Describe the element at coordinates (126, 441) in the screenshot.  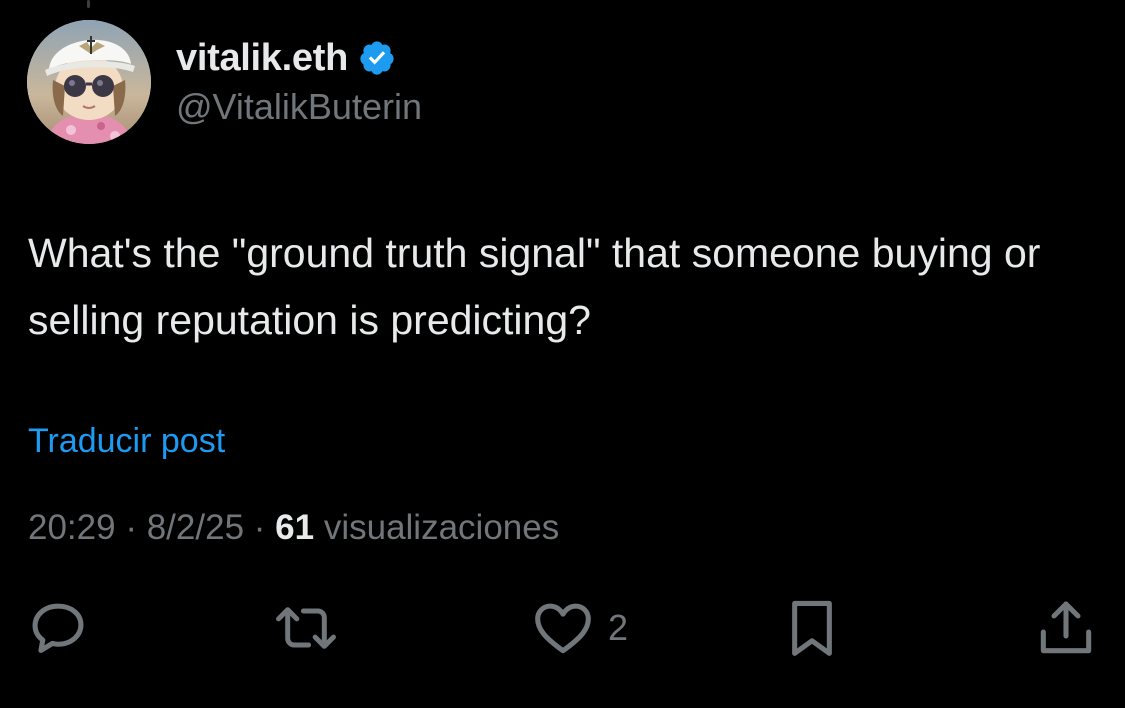
I see `translate-post-link: Traducir post` at that location.